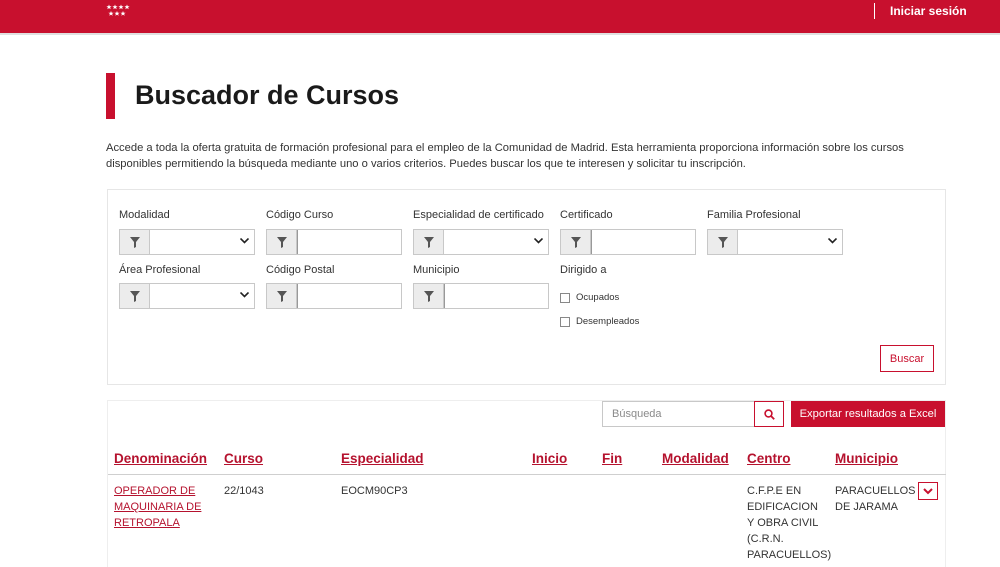  I want to click on madrid-stars-logo-icon, so click(123, 11).